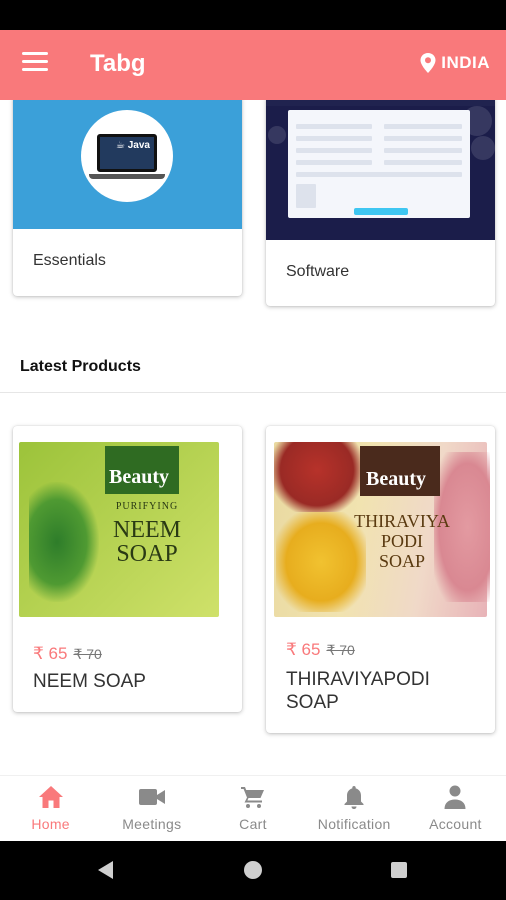 Image resolution: width=506 pixels, height=900 pixels. What do you see at coordinates (152, 824) in the screenshot?
I see `nav-label: Meetings` at bounding box center [152, 824].